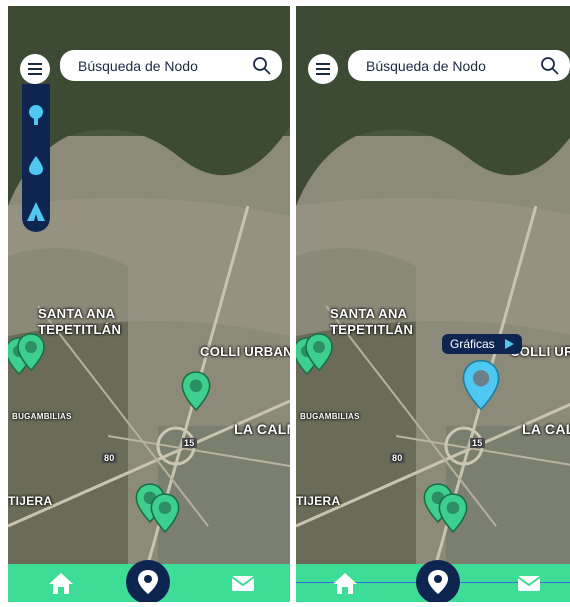 The height and width of the screenshot is (607, 570). I want to click on layer-filter-panel, so click(36, 158).